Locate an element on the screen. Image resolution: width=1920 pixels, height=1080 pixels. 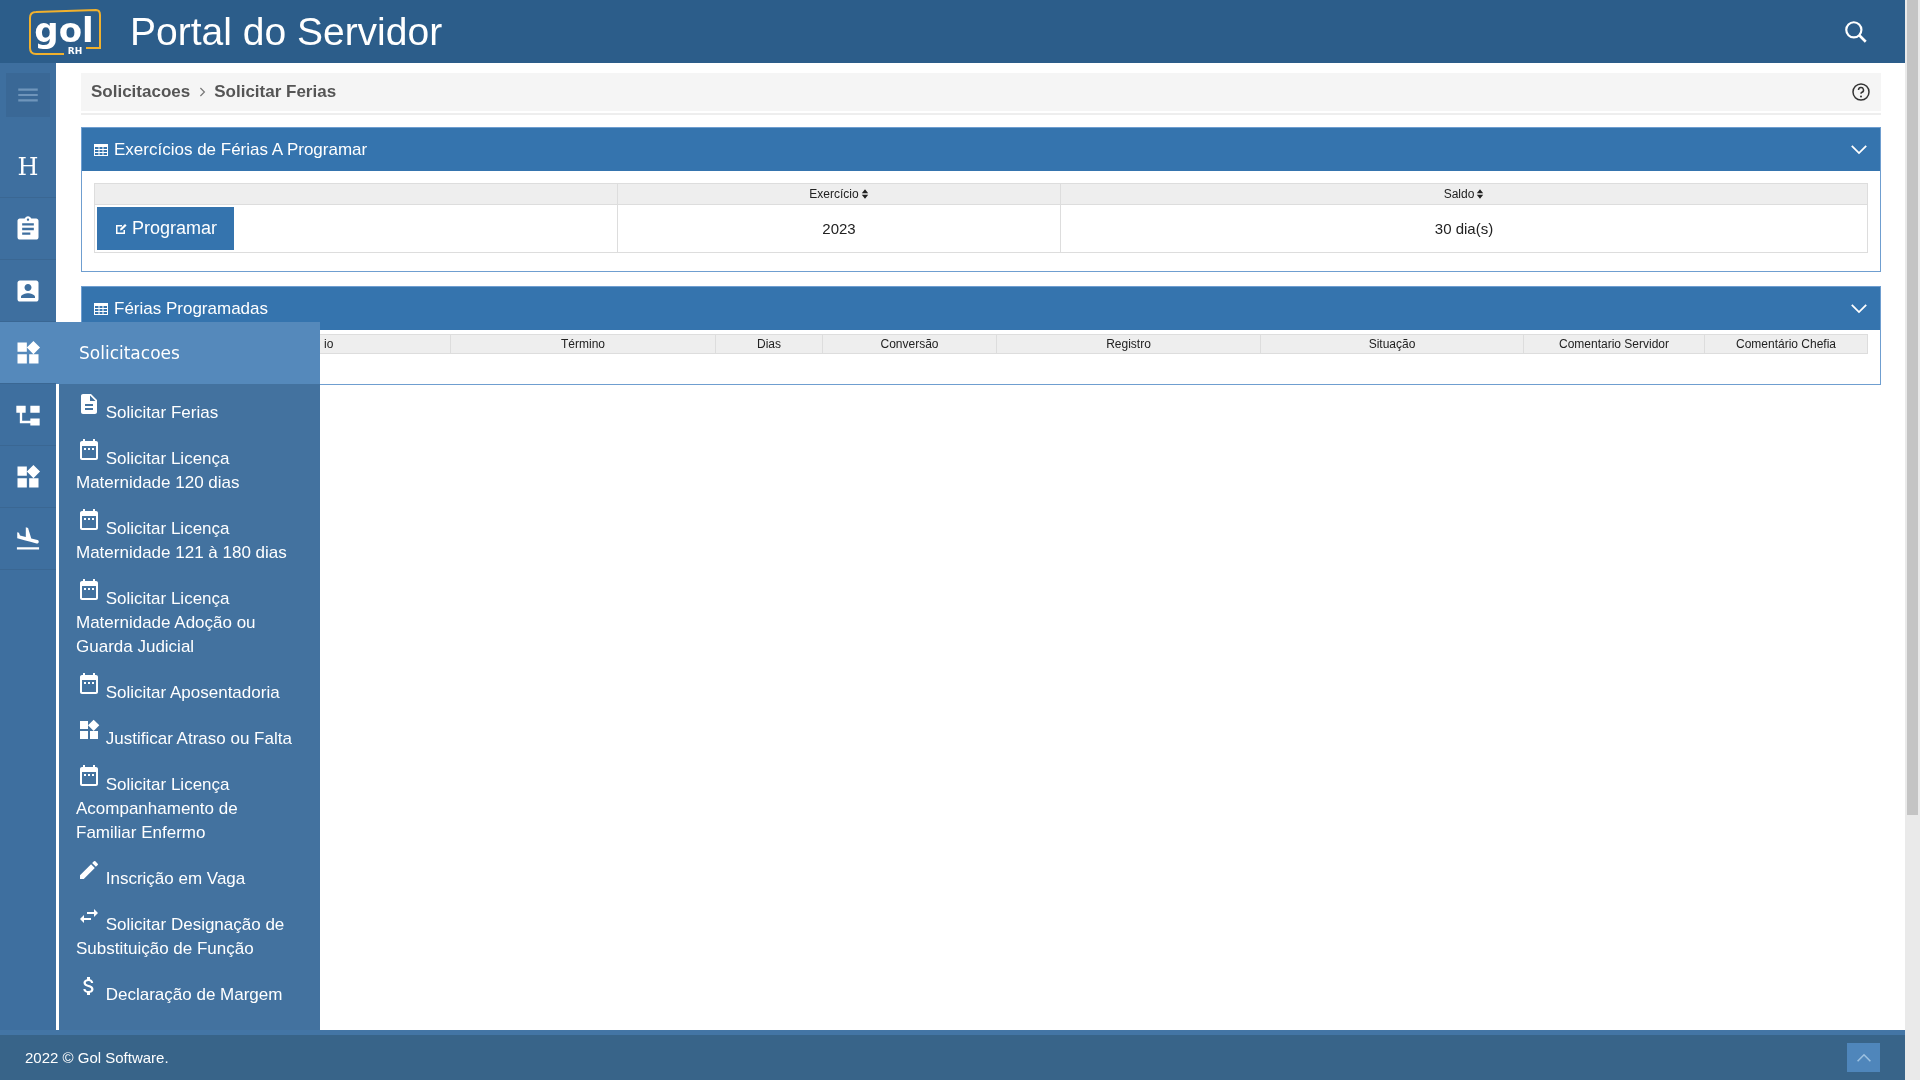
table-cell: 30 dia(s) is located at coordinates (1464, 228).